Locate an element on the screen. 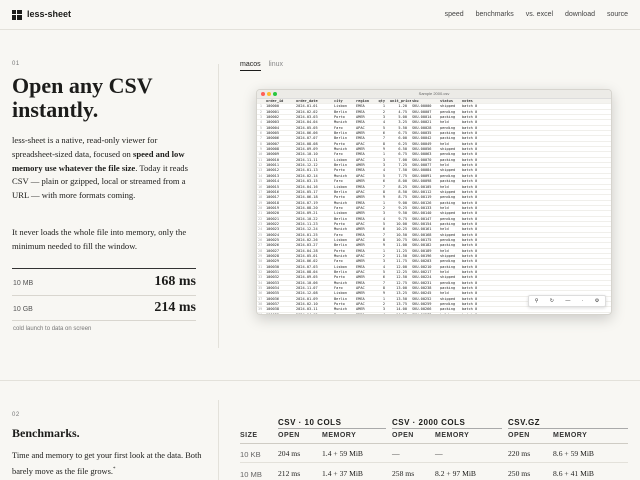 Image resolution: width=640 pixels, height=480 pixels. grid-cell: SKU-00217 is located at coordinates (422, 272).